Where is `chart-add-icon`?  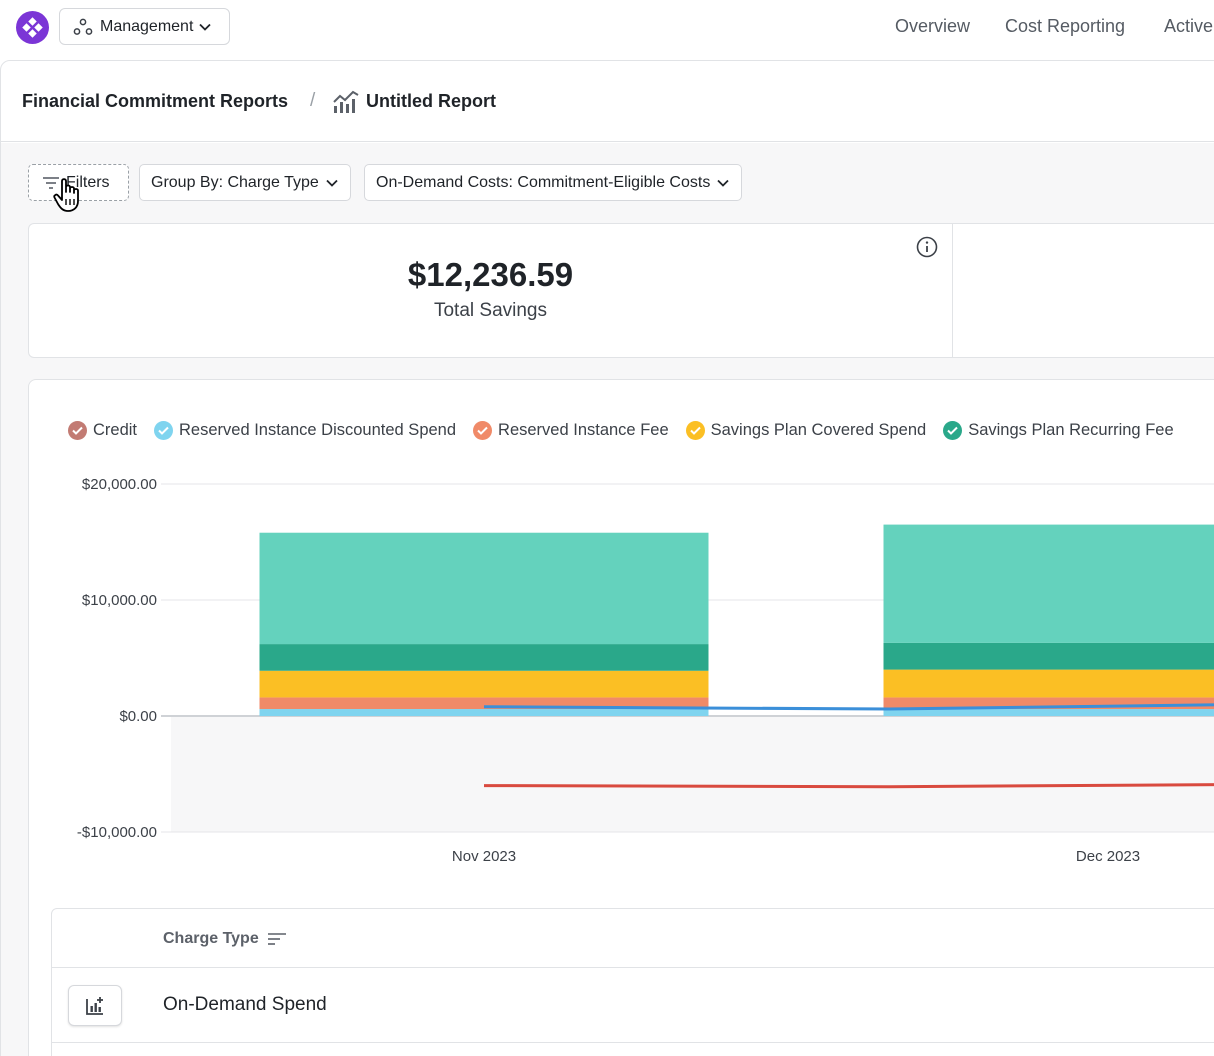
chart-add-icon is located at coordinates (94, 1005).